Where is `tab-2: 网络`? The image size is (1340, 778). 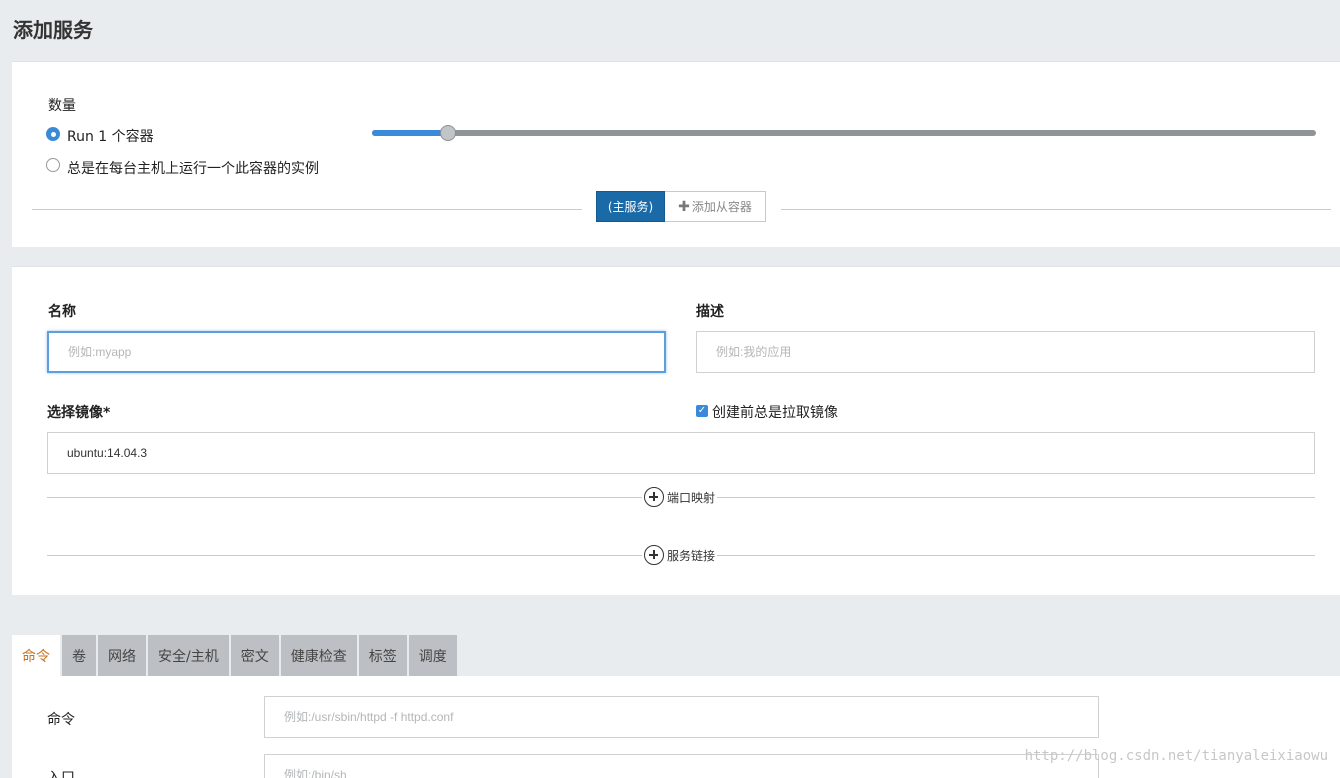 tab-2: 网络 is located at coordinates (122, 655).